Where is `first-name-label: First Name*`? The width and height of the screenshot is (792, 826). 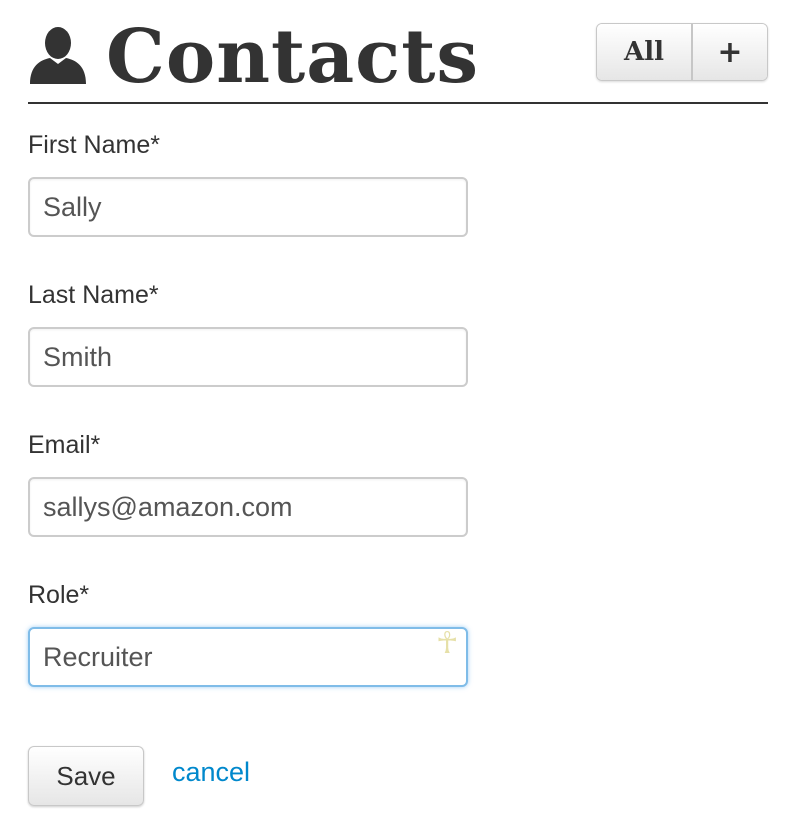 first-name-label: First Name* is located at coordinates (94, 145).